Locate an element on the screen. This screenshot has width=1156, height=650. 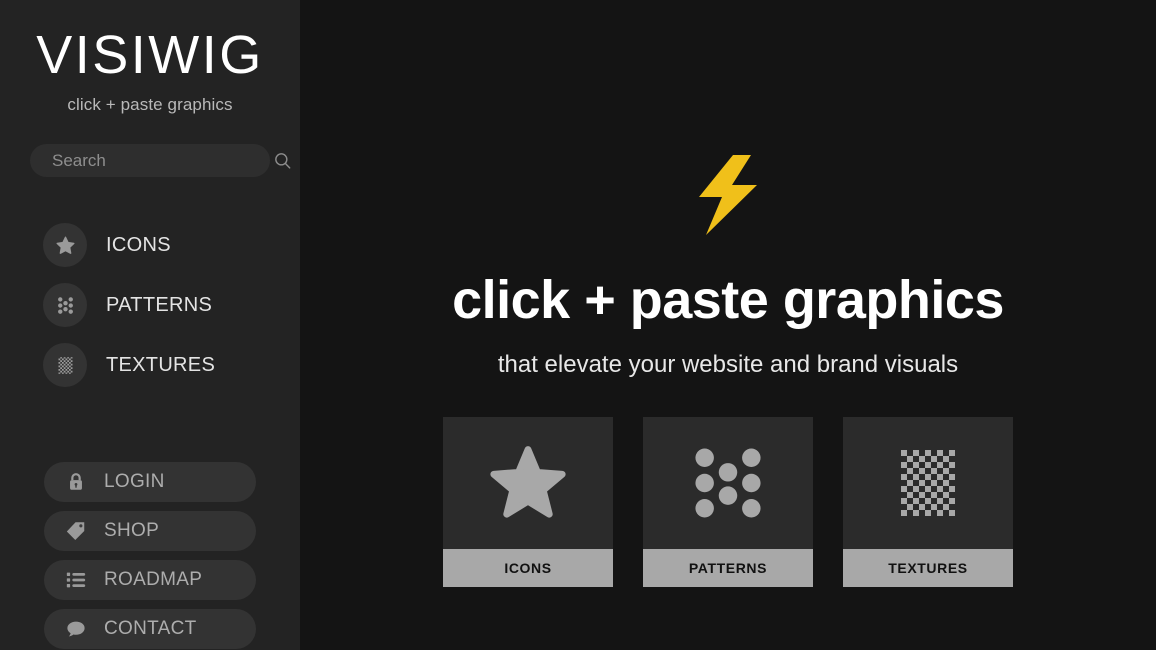
sidebar-item-icons: ICONS is located at coordinates (171, 245).